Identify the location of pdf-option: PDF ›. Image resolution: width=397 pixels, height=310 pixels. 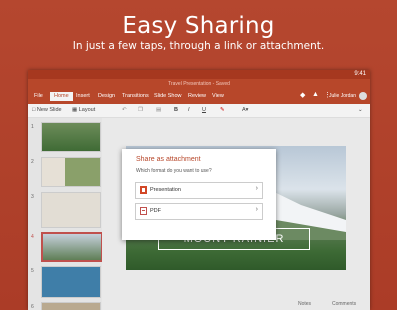
(199, 211).